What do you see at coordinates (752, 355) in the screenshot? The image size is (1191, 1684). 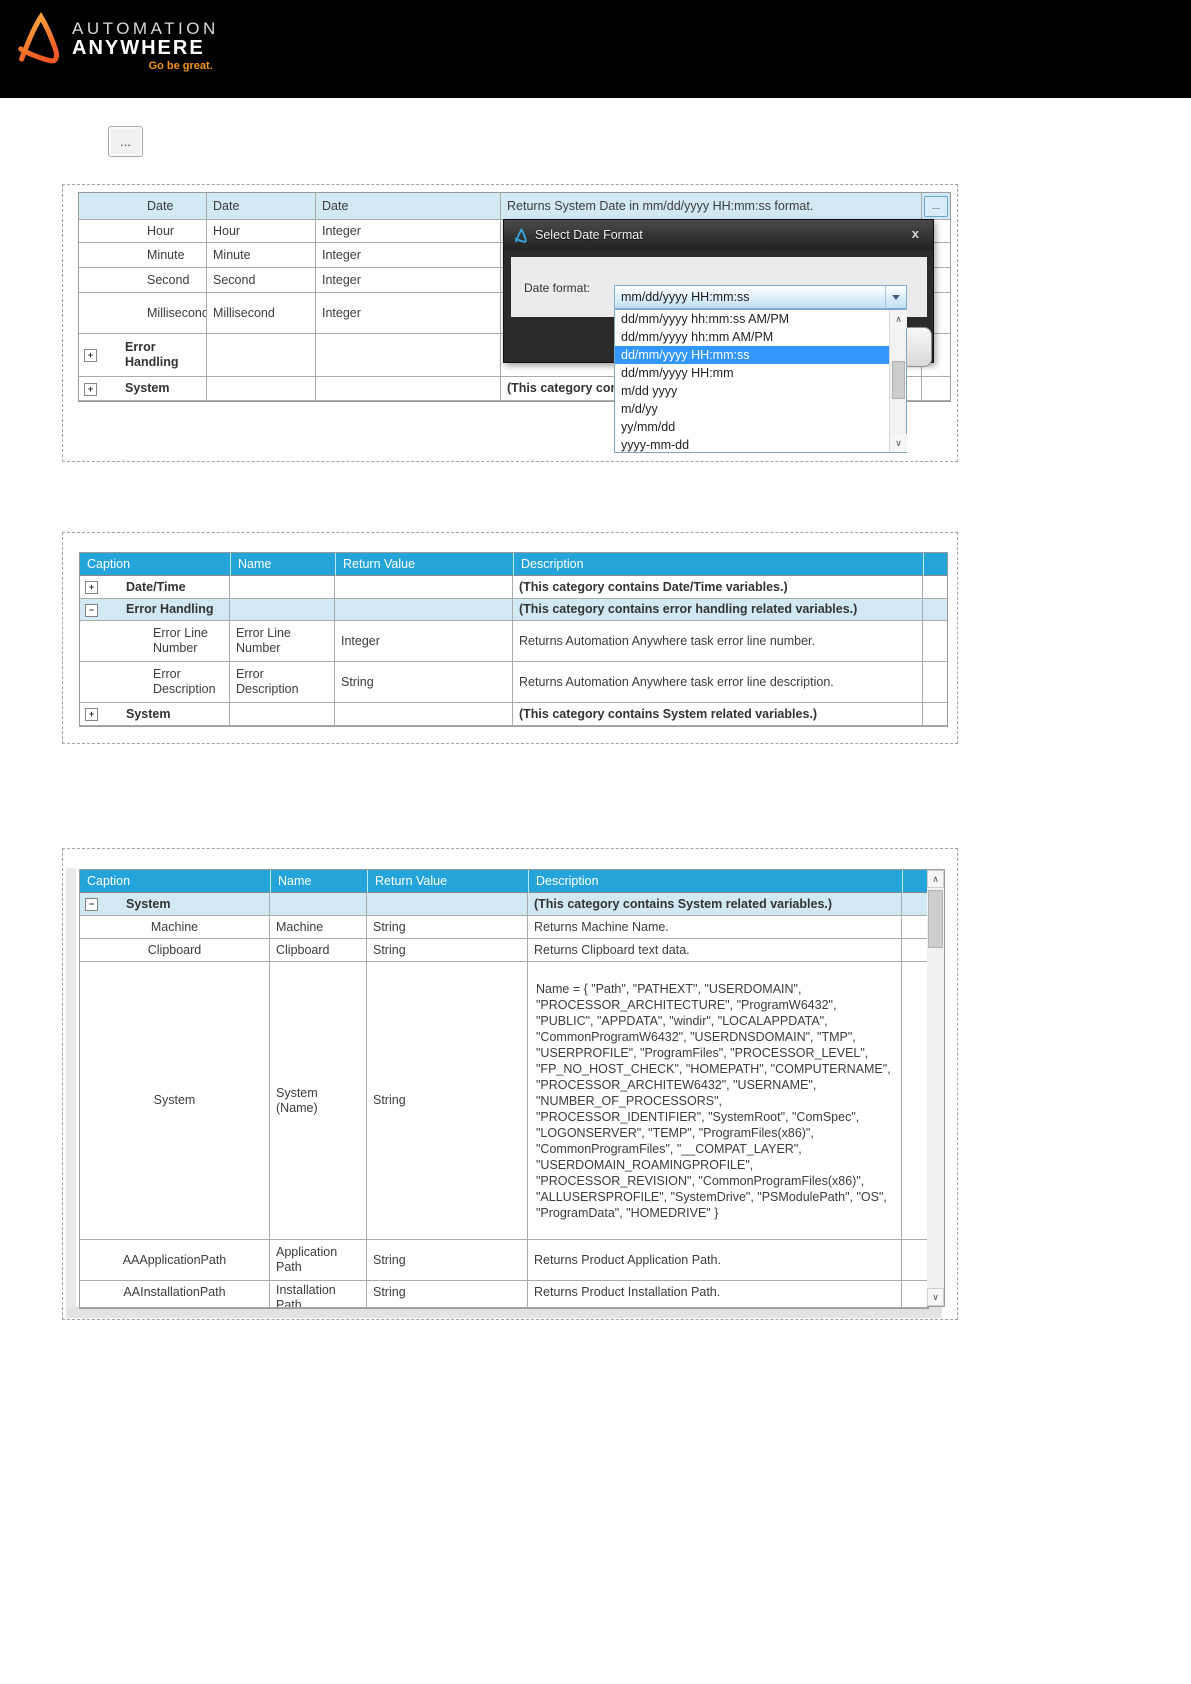 I see `dropdown-option-selected: dd/mm/yyyy HH:mm:ss` at bounding box center [752, 355].